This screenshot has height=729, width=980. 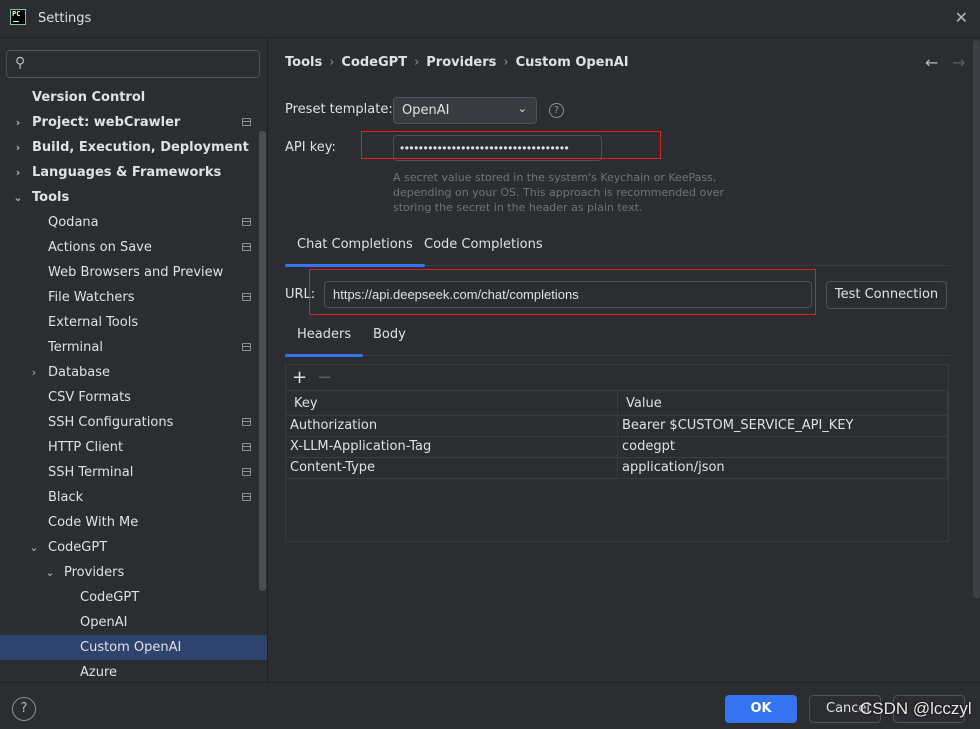 What do you see at coordinates (131, 647) in the screenshot?
I see `tree-item-label: Custom OpenAI` at bounding box center [131, 647].